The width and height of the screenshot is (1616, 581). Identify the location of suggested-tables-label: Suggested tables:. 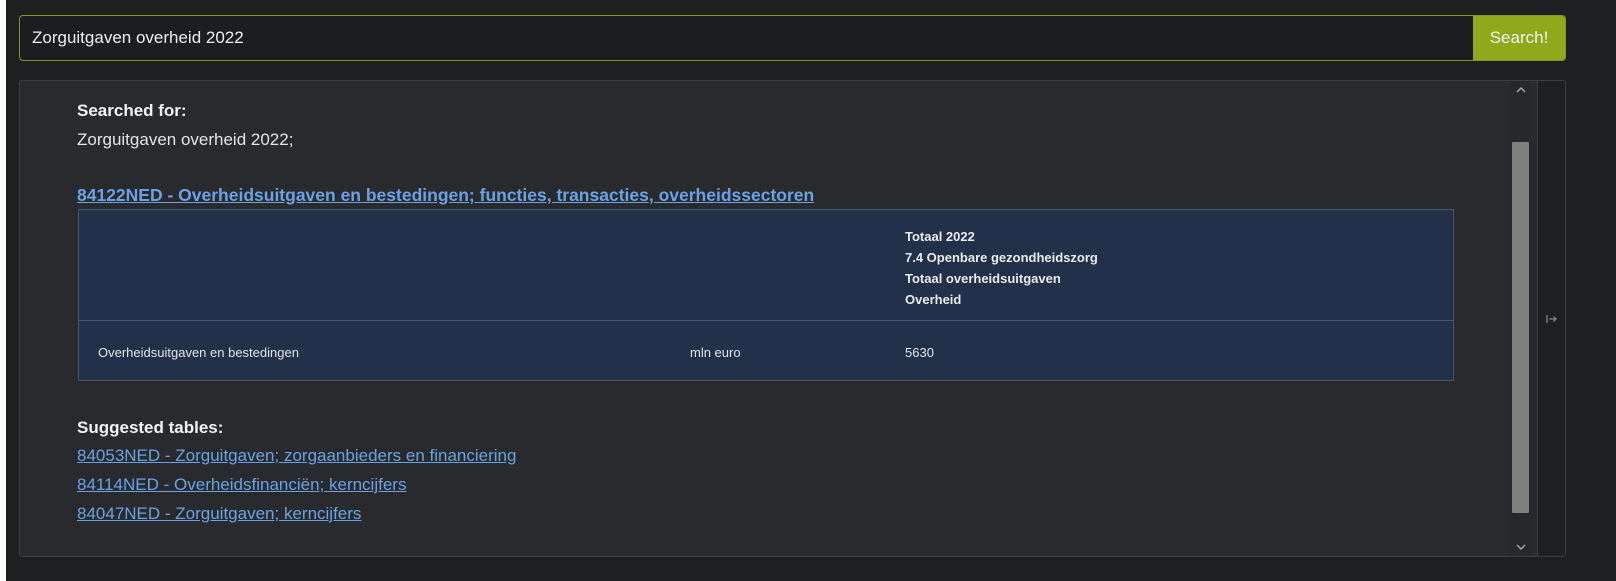
(150, 427).